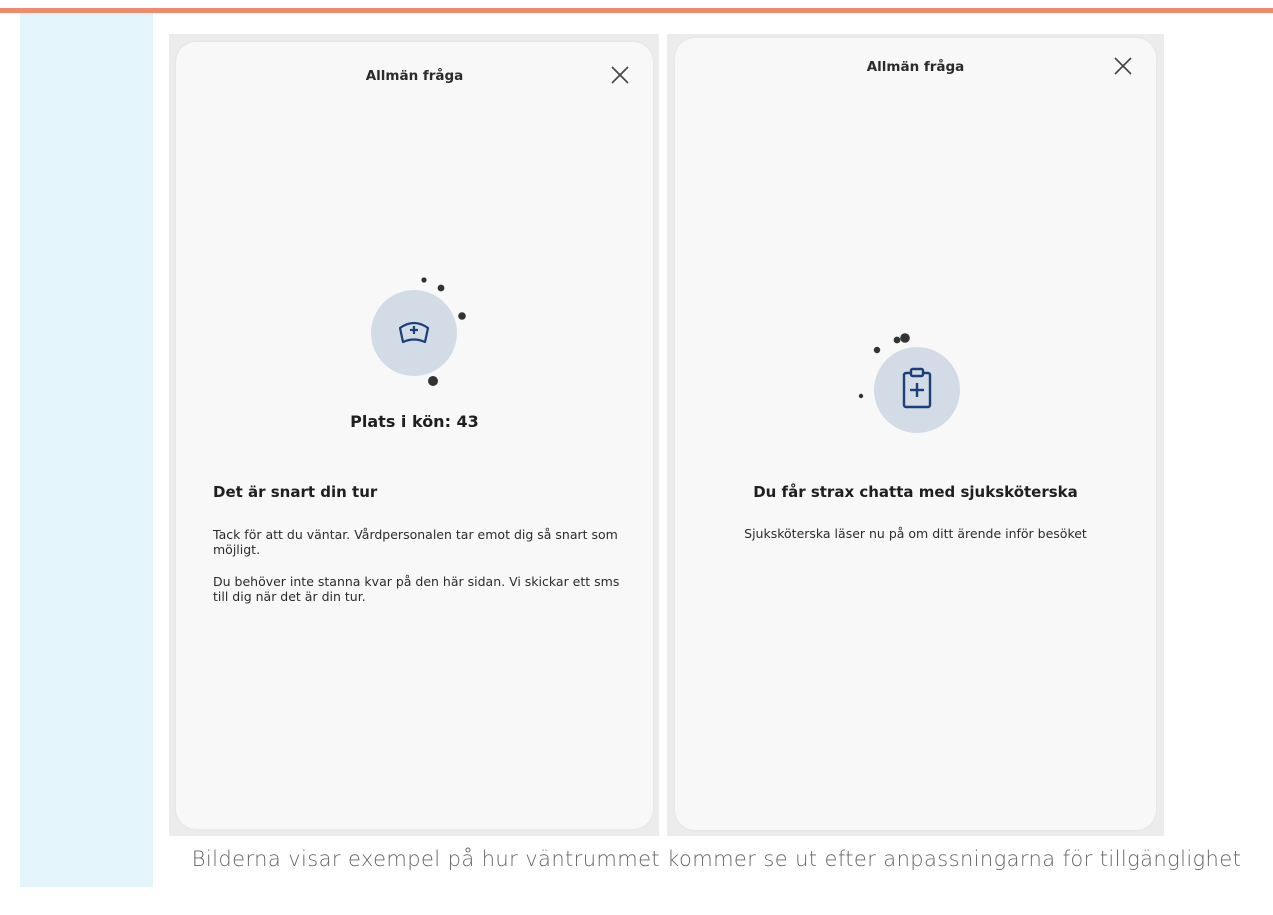 Image resolution: width=1273 pixels, height=915 pixels. What do you see at coordinates (915, 492) in the screenshot?
I see `status-heading: Du får strax chatta med sjuksköterska` at bounding box center [915, 492].